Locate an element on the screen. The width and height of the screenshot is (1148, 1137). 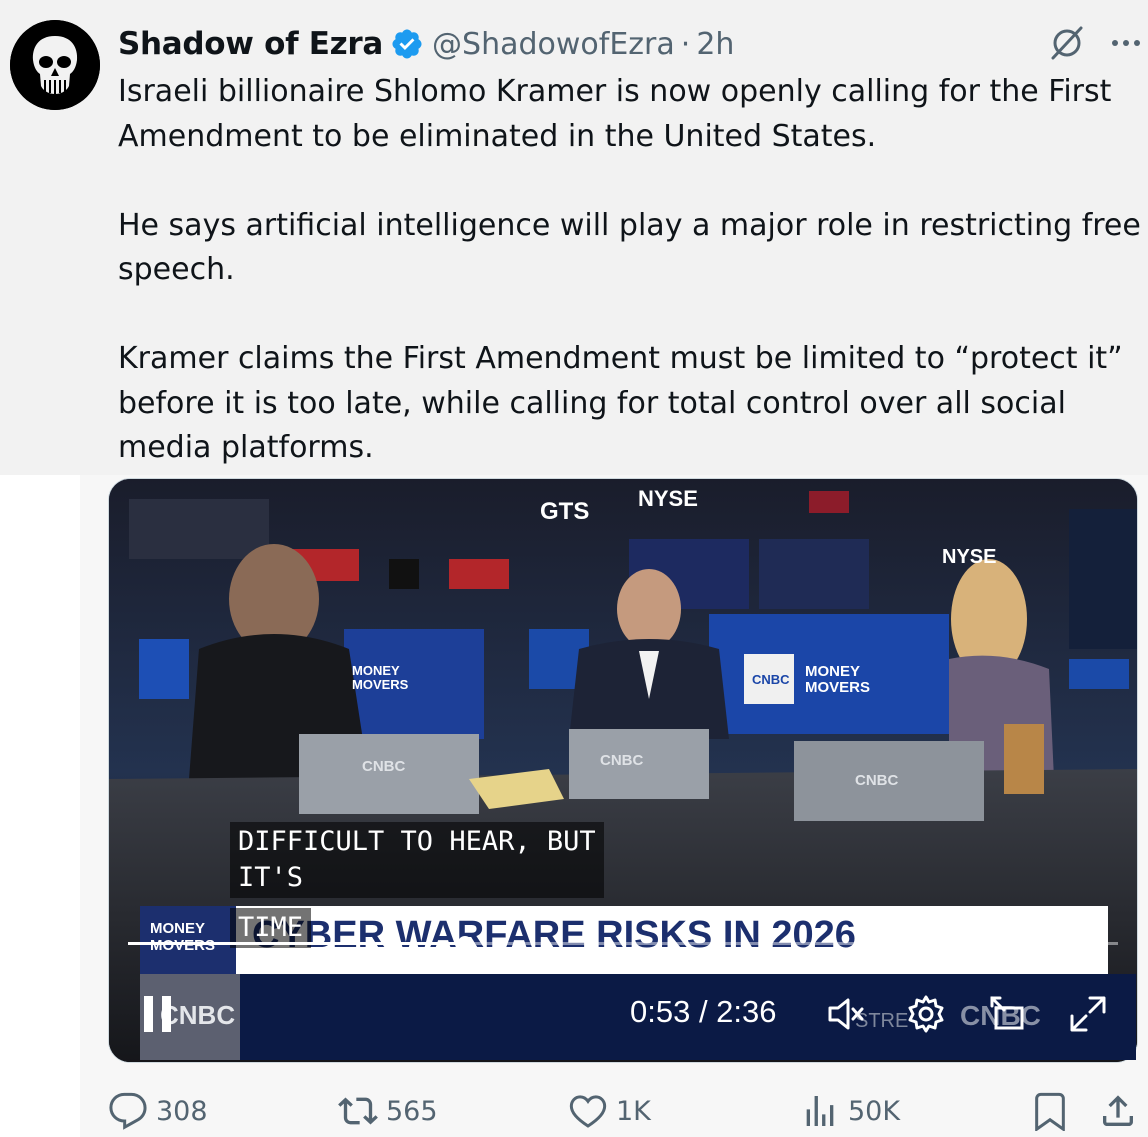
cnbc-sign: CNBC is located at coordinates (771, 679).